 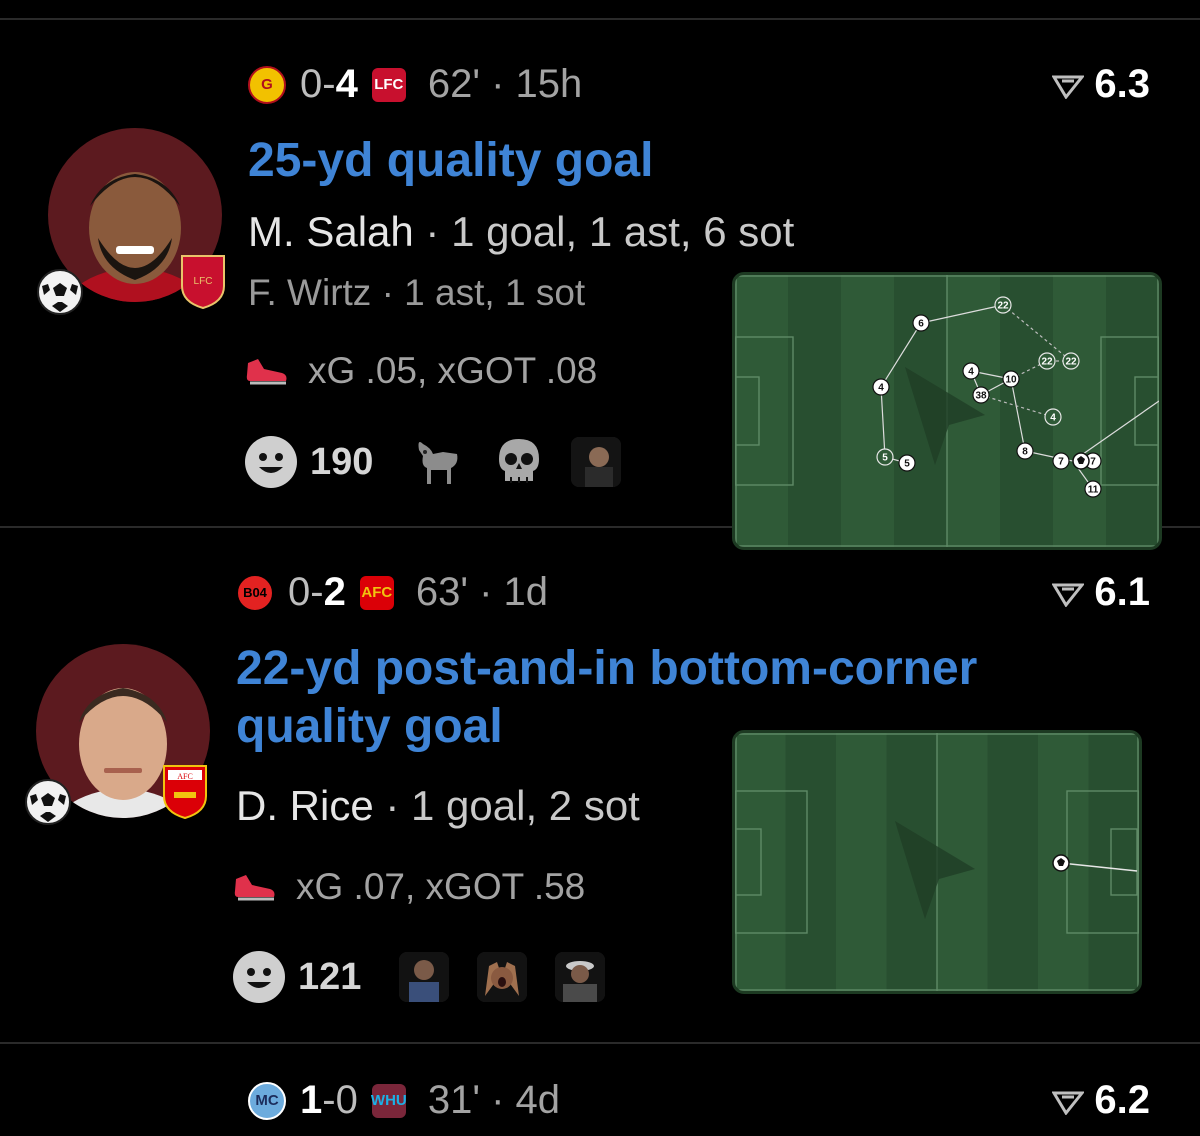 What do you see at coordinates (267, 84) in the screenshot?
I see `galatasaray-crest-icon: G` at bounding box center [267, 84].